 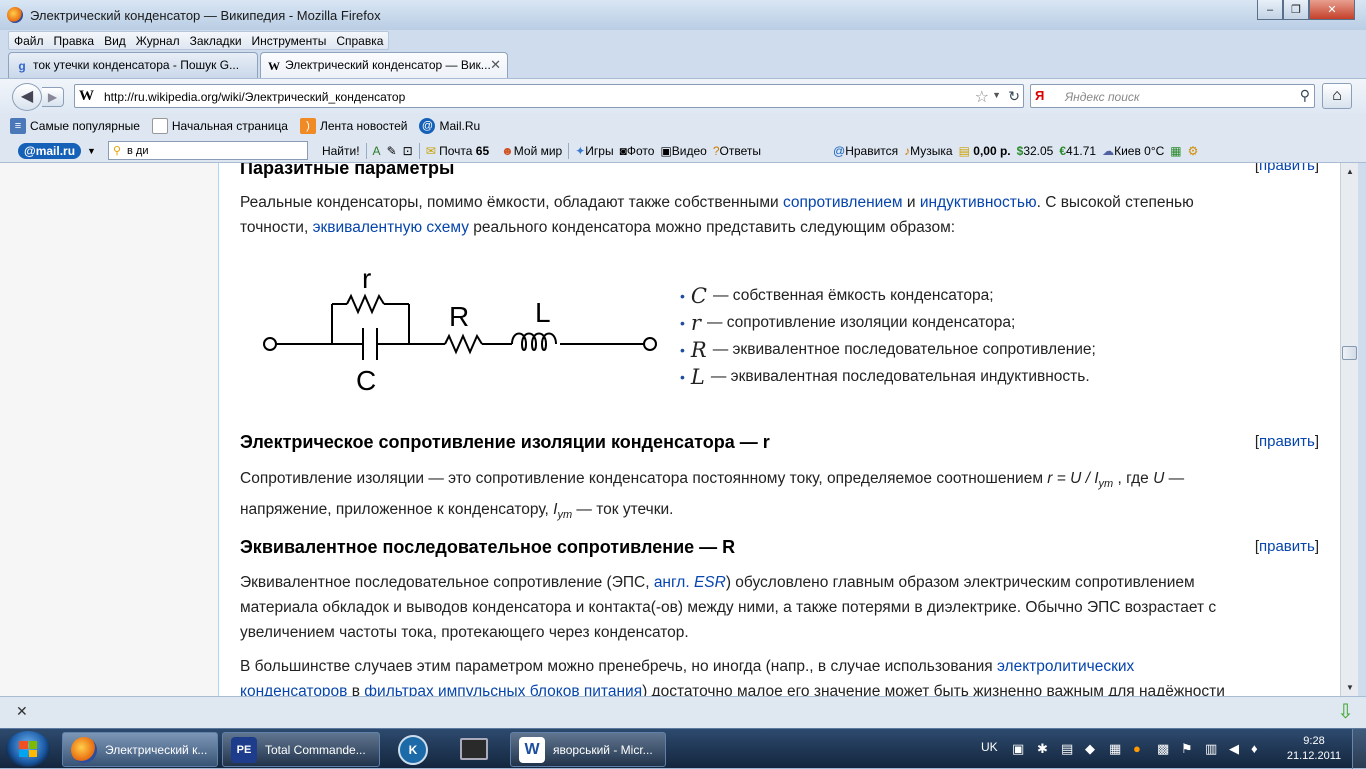 What do you see at coordinates (1133, 151) in the screenshot?
I see `weather-button: ☁Киев 0°C` at bounding box center [1133, 151].